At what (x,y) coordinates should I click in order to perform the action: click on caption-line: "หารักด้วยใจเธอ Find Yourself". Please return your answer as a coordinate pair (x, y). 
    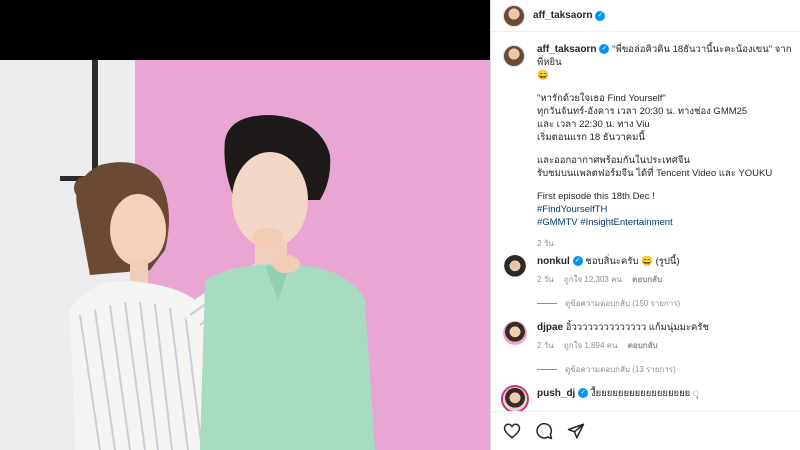
    Looking at the image, I should click on (601, 98).